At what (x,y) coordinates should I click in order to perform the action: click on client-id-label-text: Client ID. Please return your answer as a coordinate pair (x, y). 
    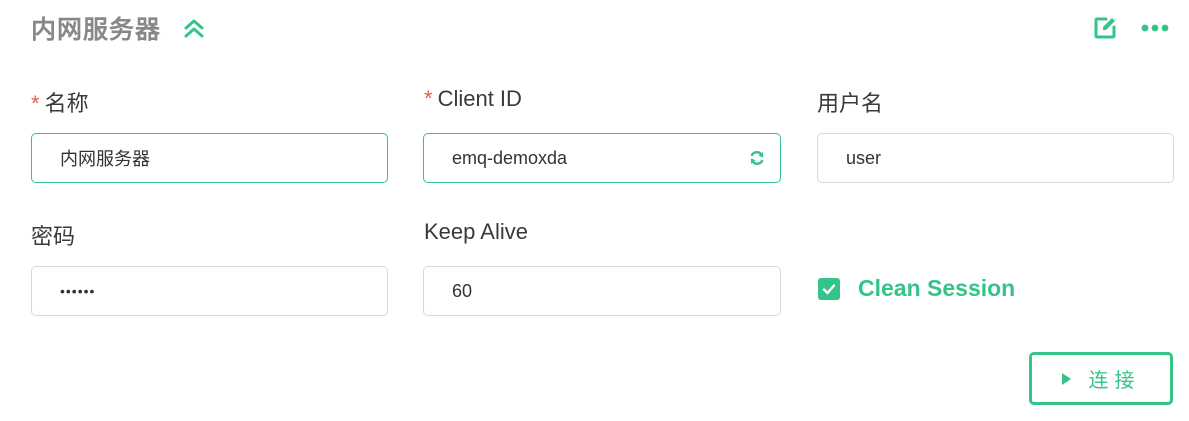
    Looking at the image, I should click on (479, 98).